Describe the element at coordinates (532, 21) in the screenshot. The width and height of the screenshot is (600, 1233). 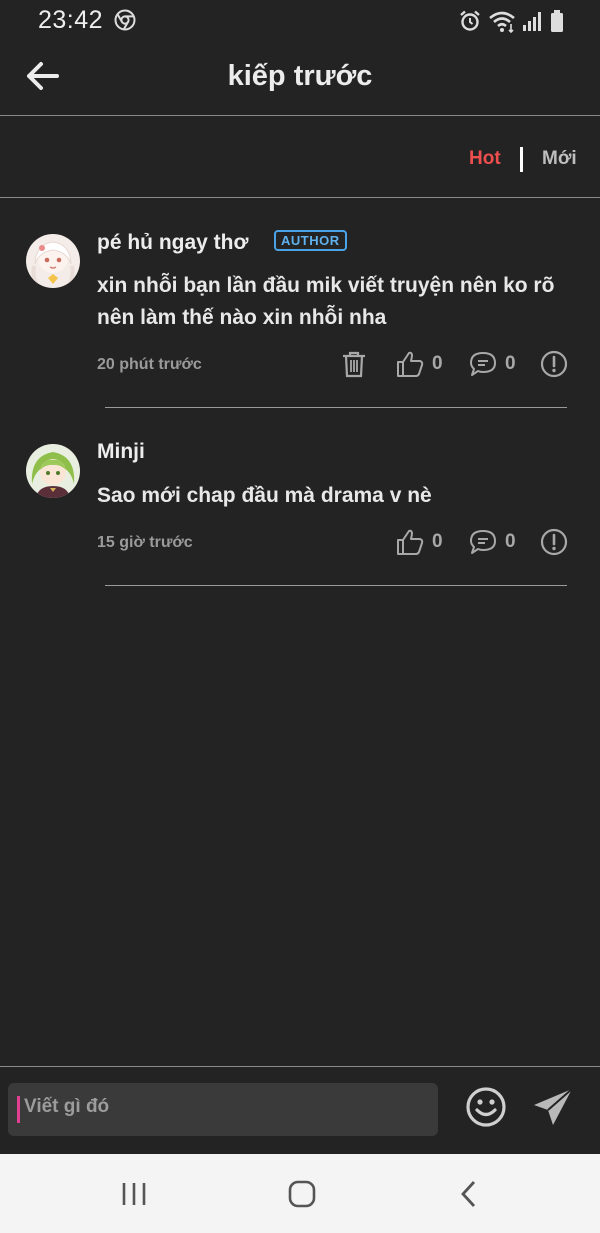
I see `signal-icon` at that location.